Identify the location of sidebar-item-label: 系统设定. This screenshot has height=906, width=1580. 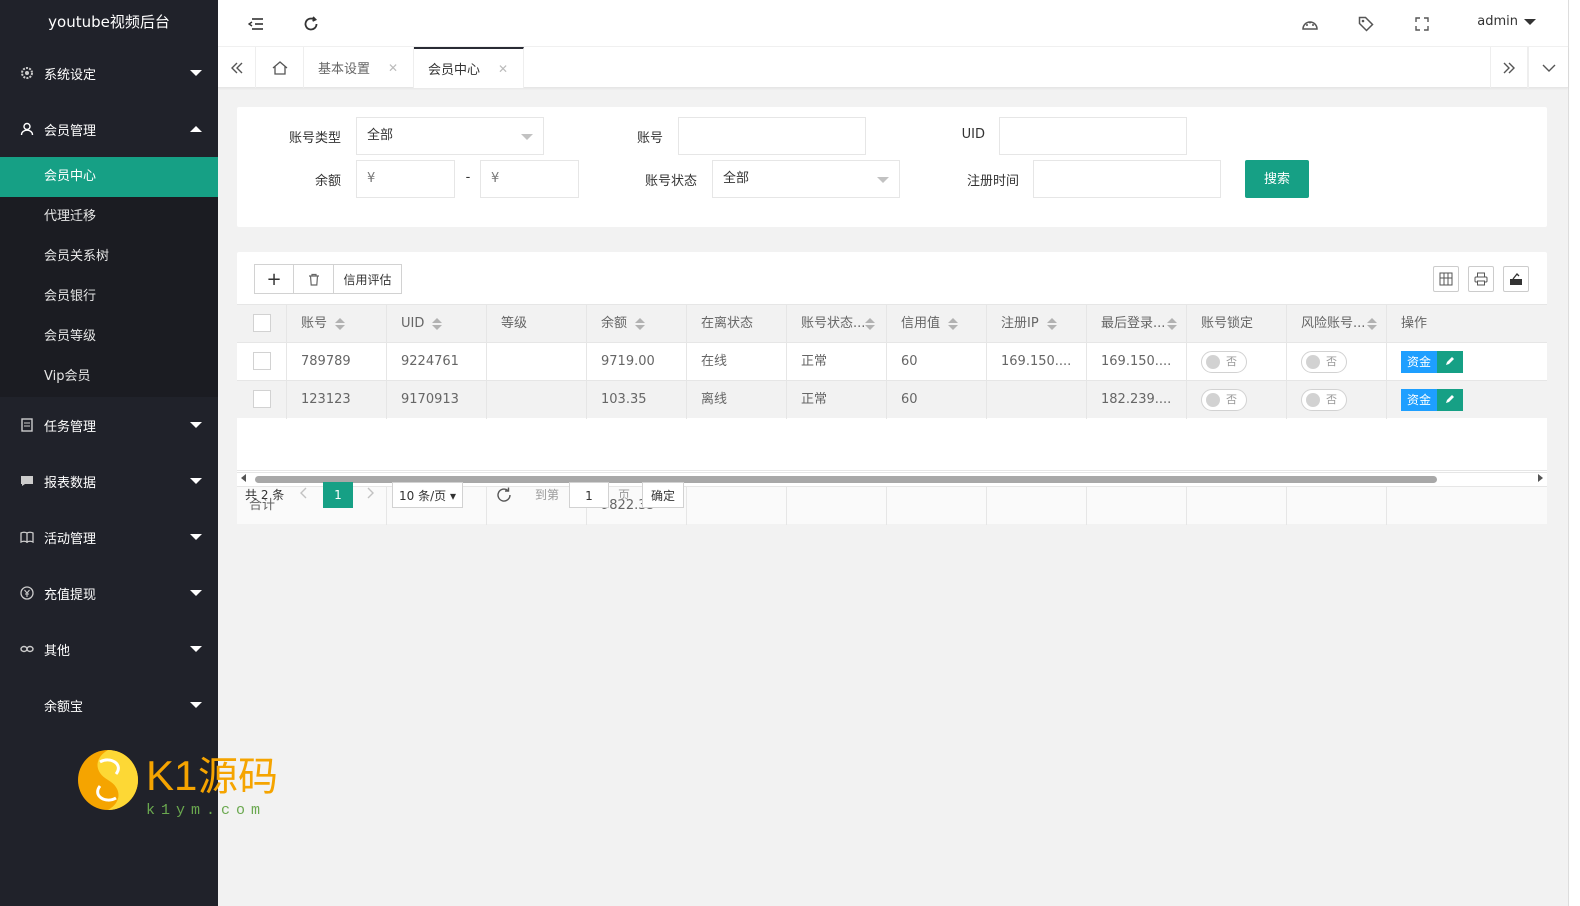
(70, 75).